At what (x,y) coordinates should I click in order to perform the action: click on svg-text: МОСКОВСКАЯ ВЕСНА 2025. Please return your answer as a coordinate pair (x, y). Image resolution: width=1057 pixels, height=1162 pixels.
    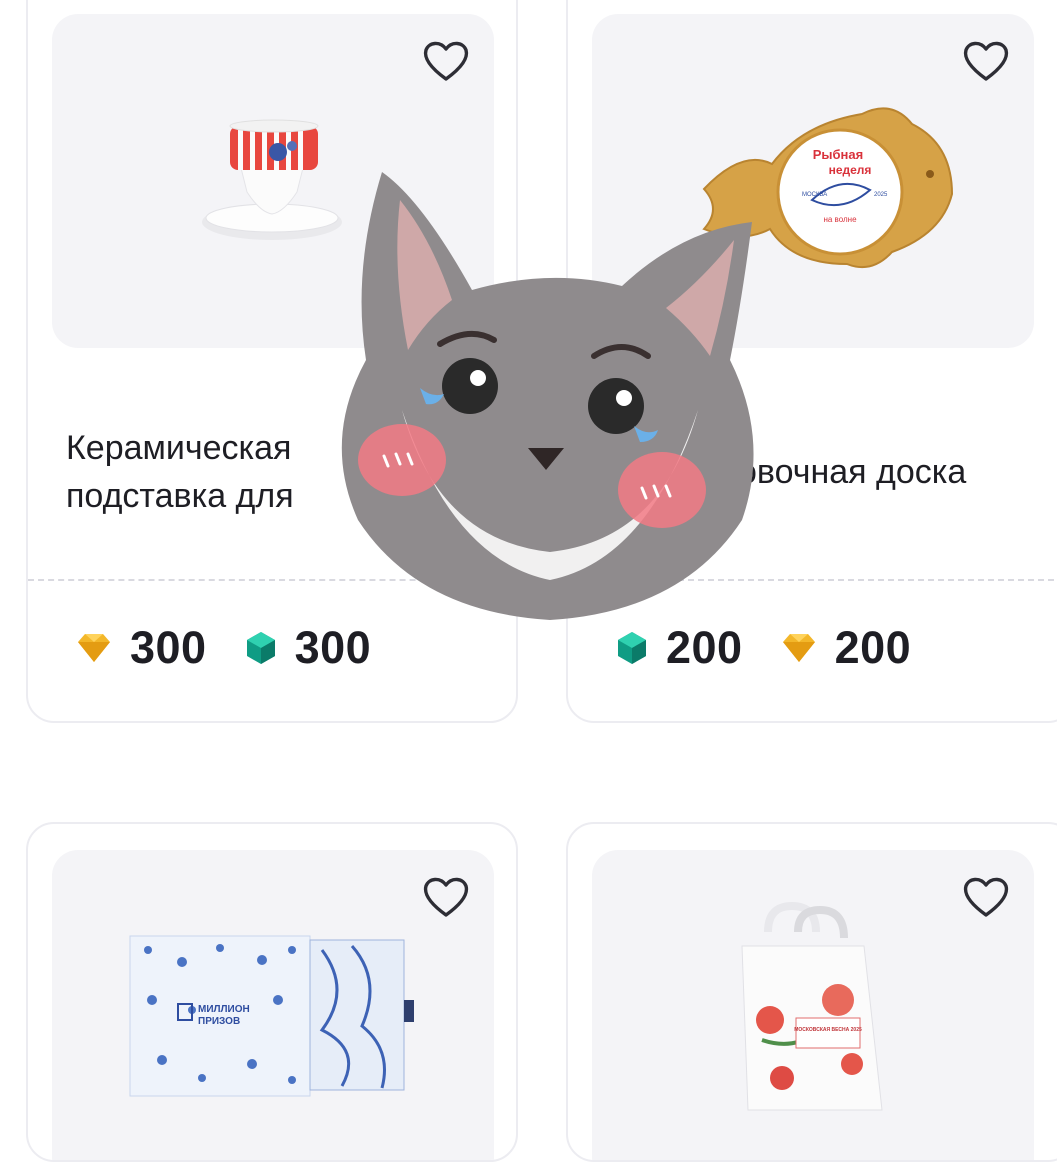
    Looking at the image, I should click on (828, 1030).